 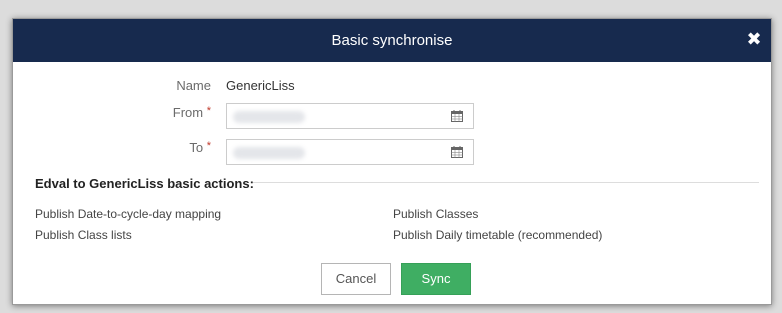 What do you see at coordinates (350, 152) in the screenshot?
I see `to-date-field` at bounding box center [350, 152].